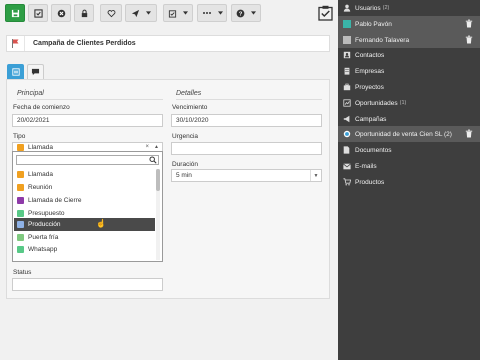  Describe the element at coordinates (178, 13) in the screenshot. I see `task-menu-button` at that location.